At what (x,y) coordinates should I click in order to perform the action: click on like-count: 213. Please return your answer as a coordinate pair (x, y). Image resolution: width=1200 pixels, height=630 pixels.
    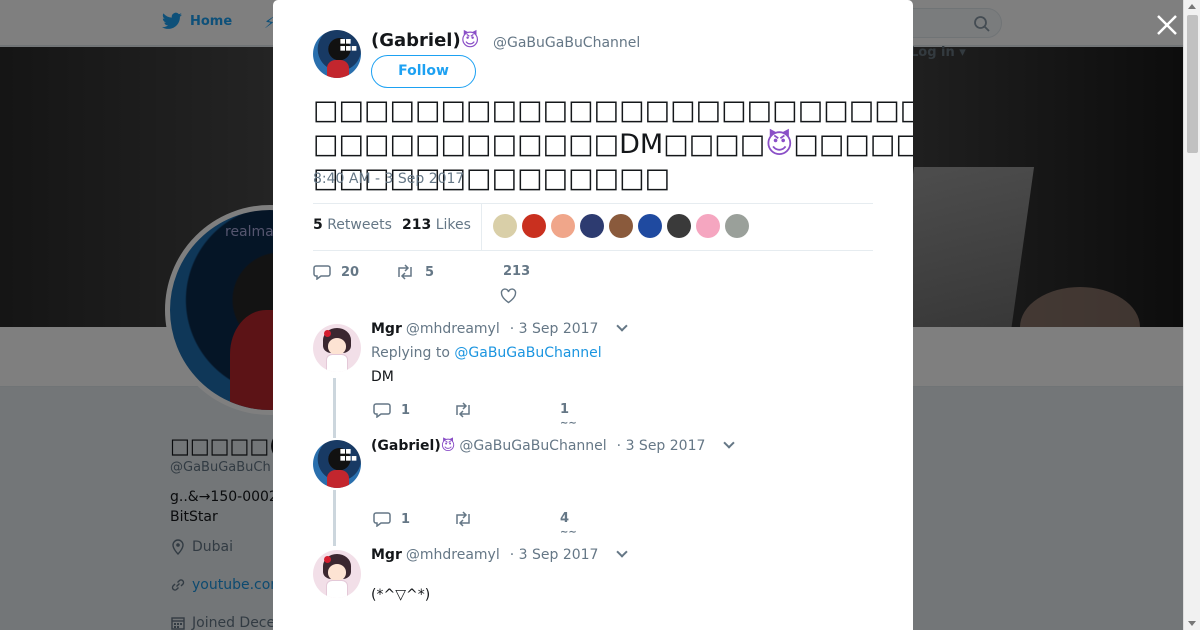
    Looking at the image, I should click on (517, 271).